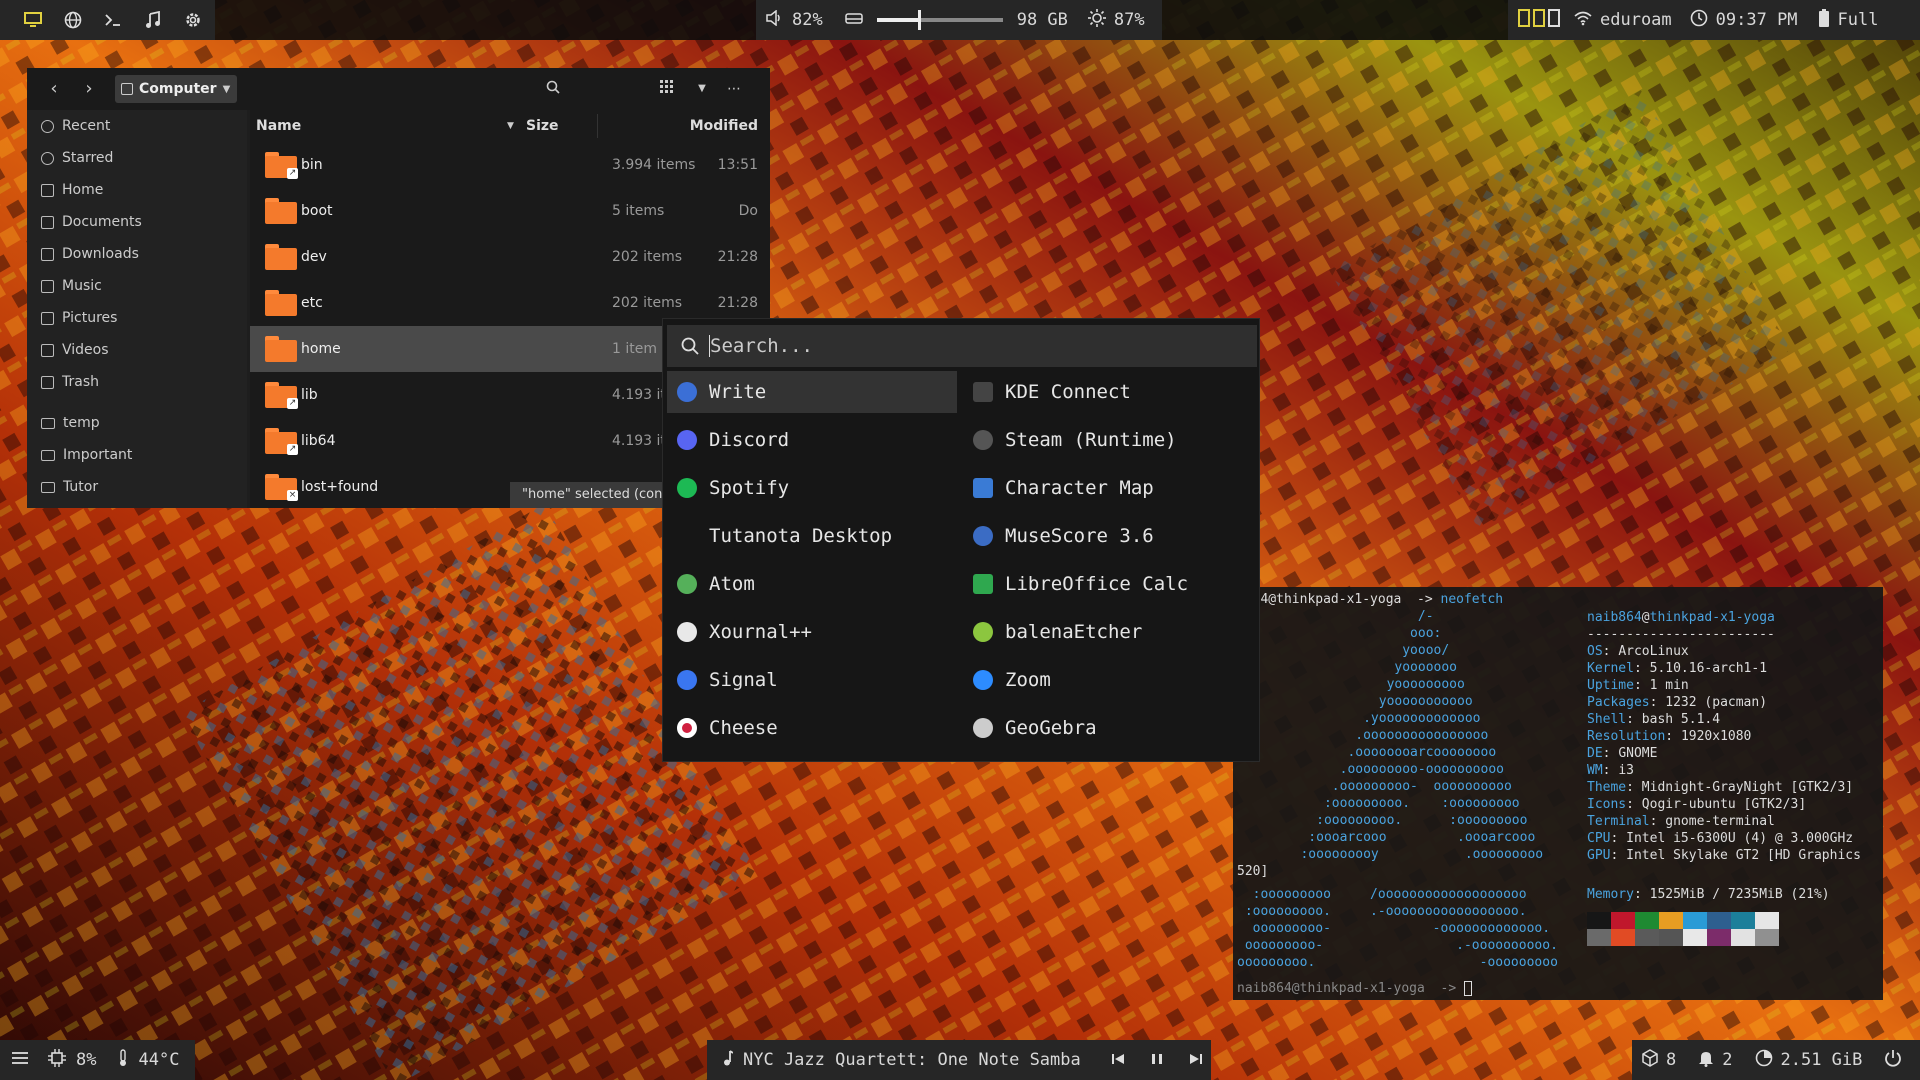 The image size is (1920, 1080). I want to click on disk-icon, so click(853, 20).